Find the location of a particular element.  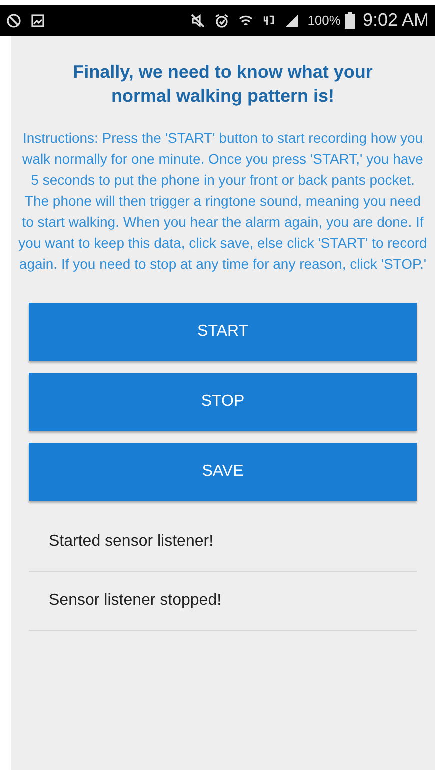

action-button: START is located at coordinates (223, 332).